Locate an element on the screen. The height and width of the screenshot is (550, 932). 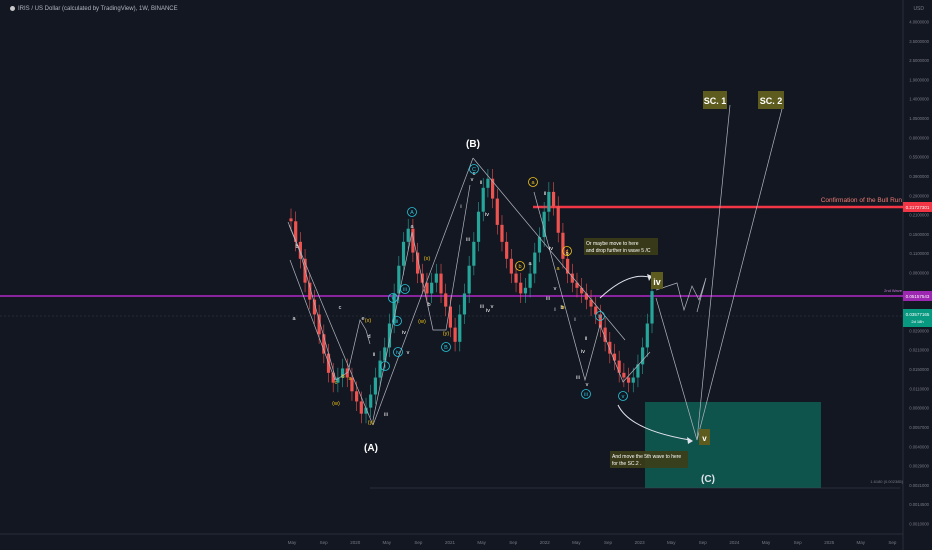
sc1-callout: SC. 1 is located at coordinates (715, 100).